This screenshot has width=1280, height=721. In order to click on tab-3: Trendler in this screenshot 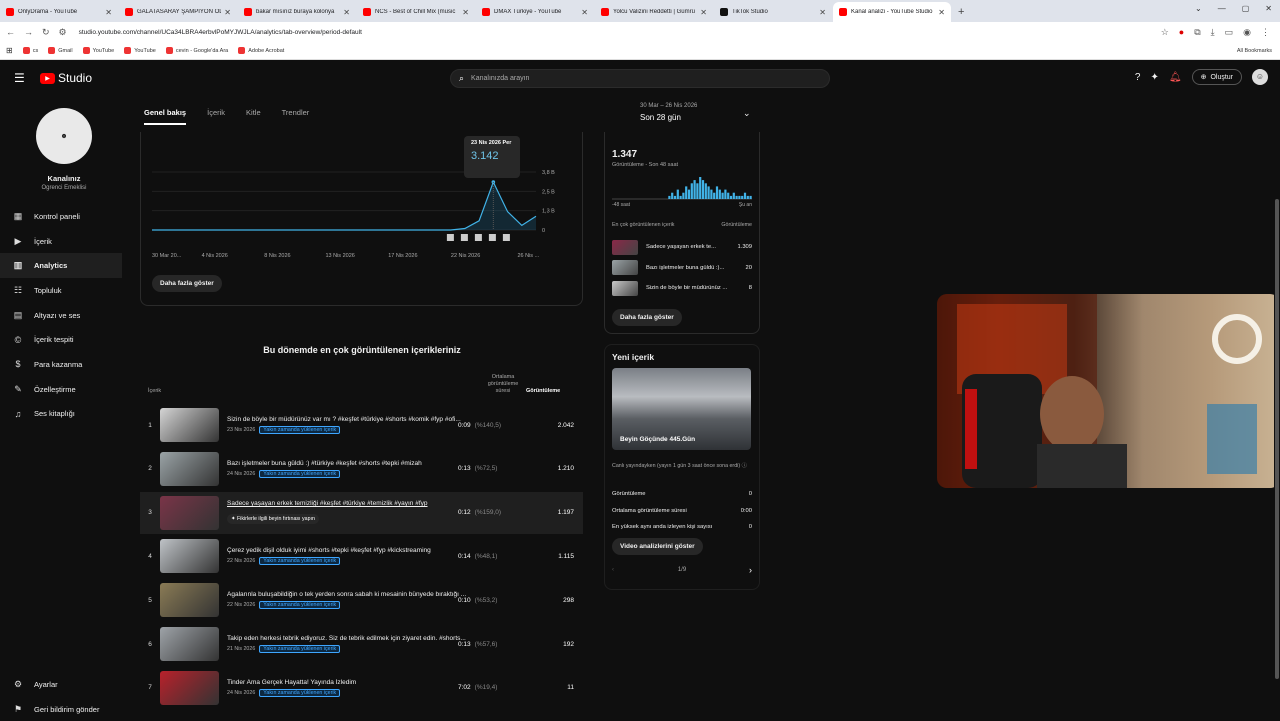, I will do `click(296, 116)`.